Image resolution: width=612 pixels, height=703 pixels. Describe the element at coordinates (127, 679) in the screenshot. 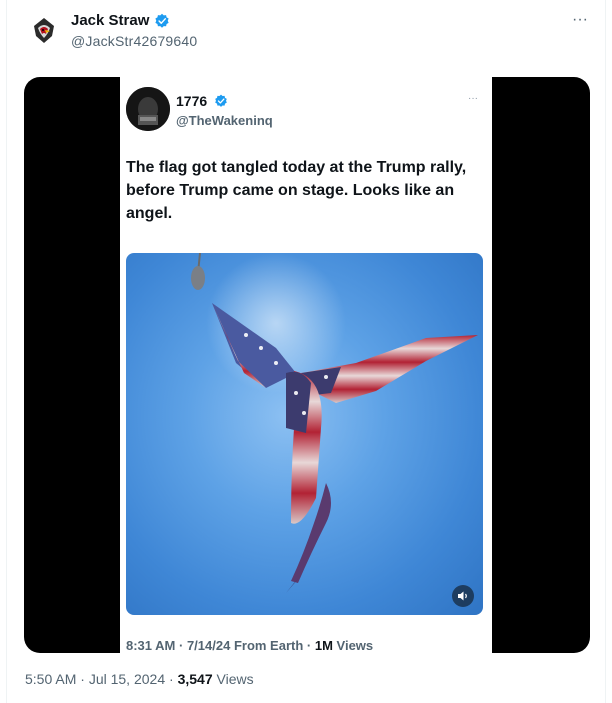

I see `tweet-date: Jul 15, 2024` at that location.